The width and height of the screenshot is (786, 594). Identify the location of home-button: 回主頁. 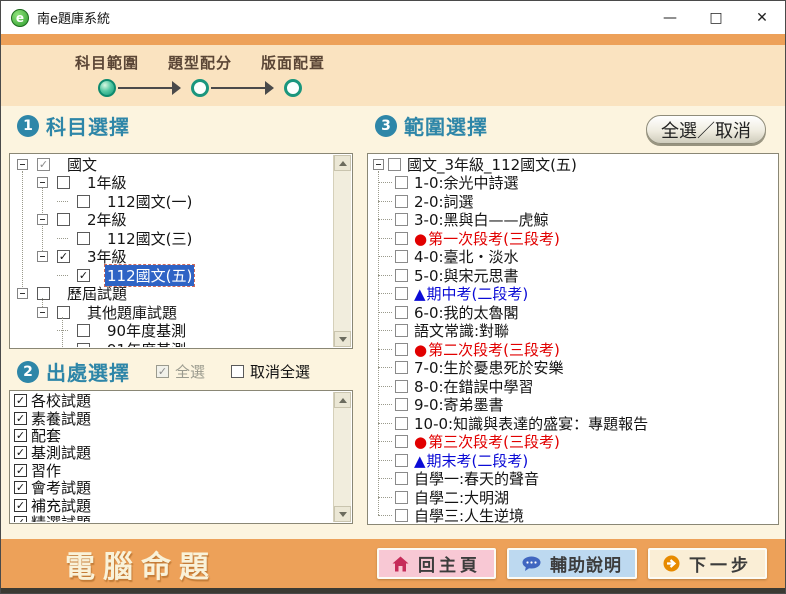
(436, 563).